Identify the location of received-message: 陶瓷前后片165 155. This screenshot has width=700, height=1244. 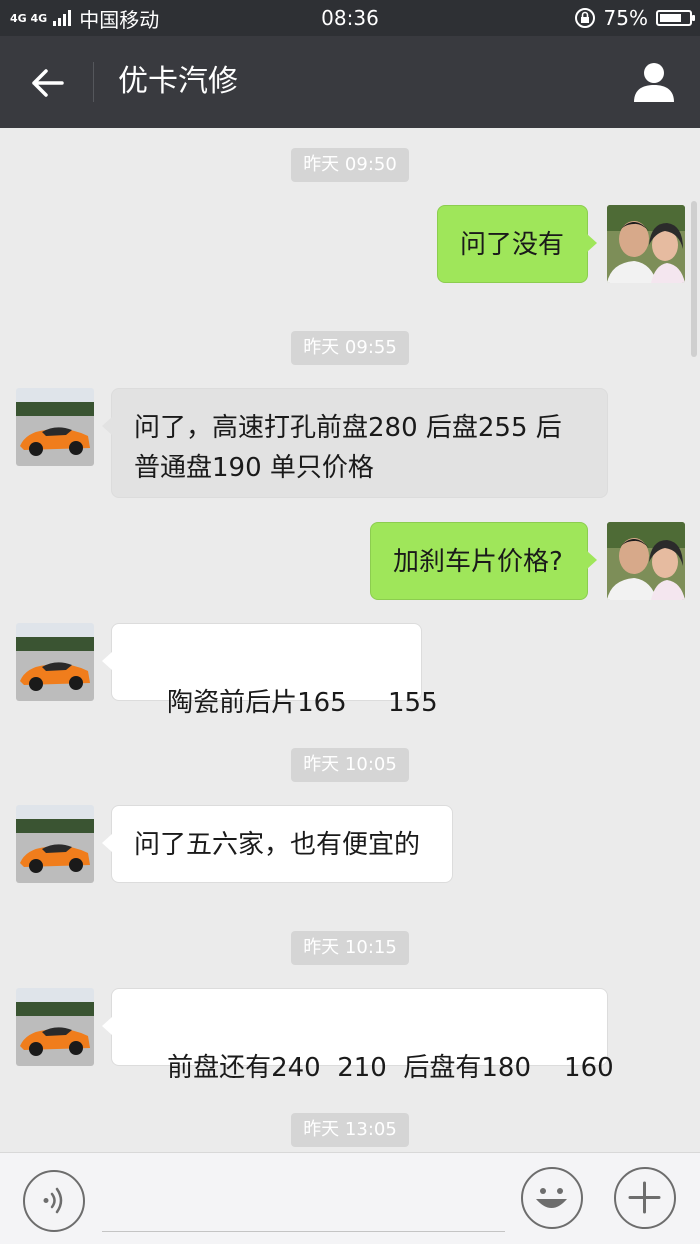
(270, 670).